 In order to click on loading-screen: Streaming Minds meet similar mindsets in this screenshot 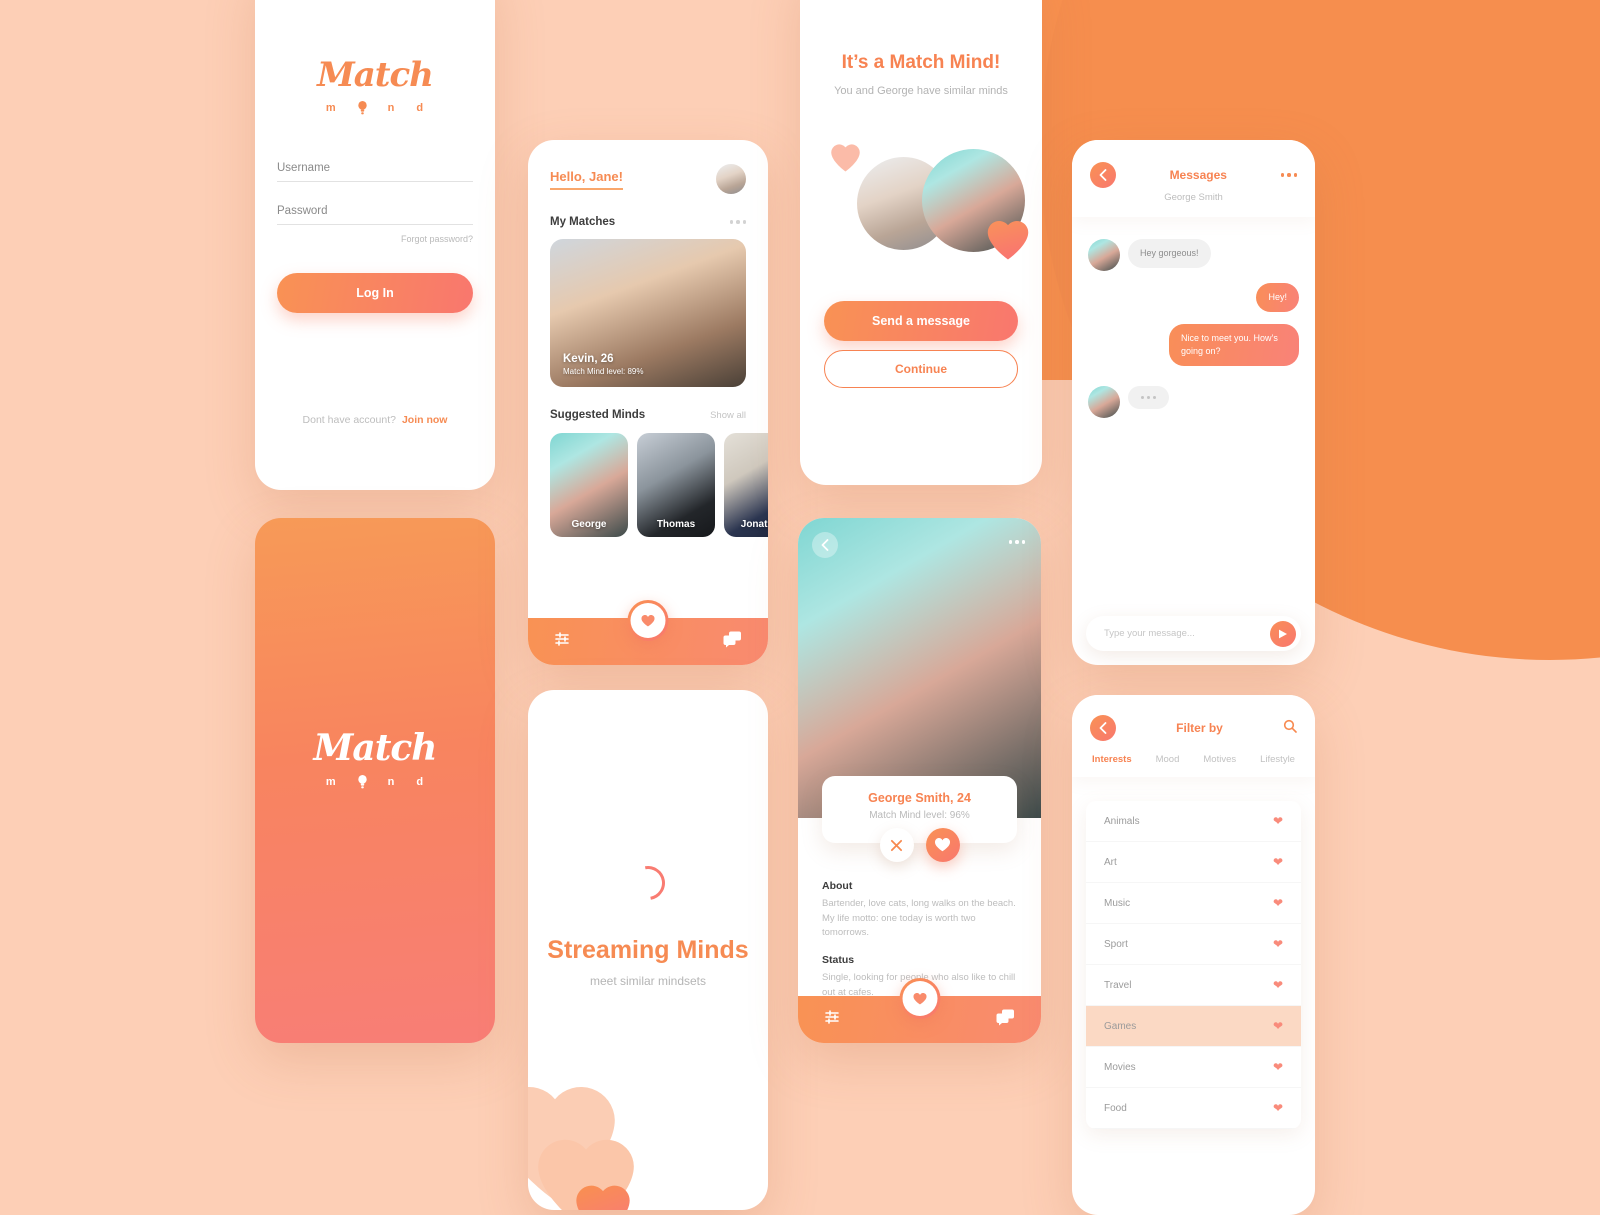, I will do `click(648, 950)`.